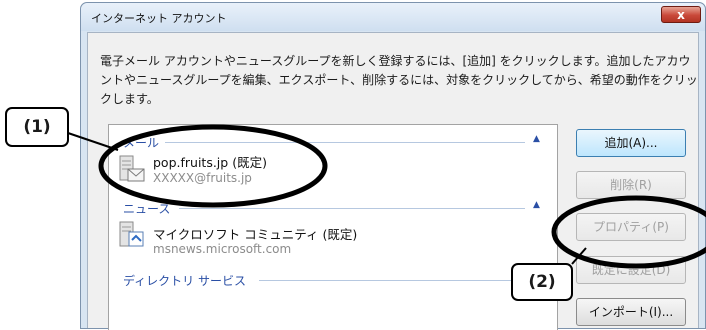  Describe the element at coordinates (37, 127) in the screenshot. I see `callout-1: (1)` at that location.